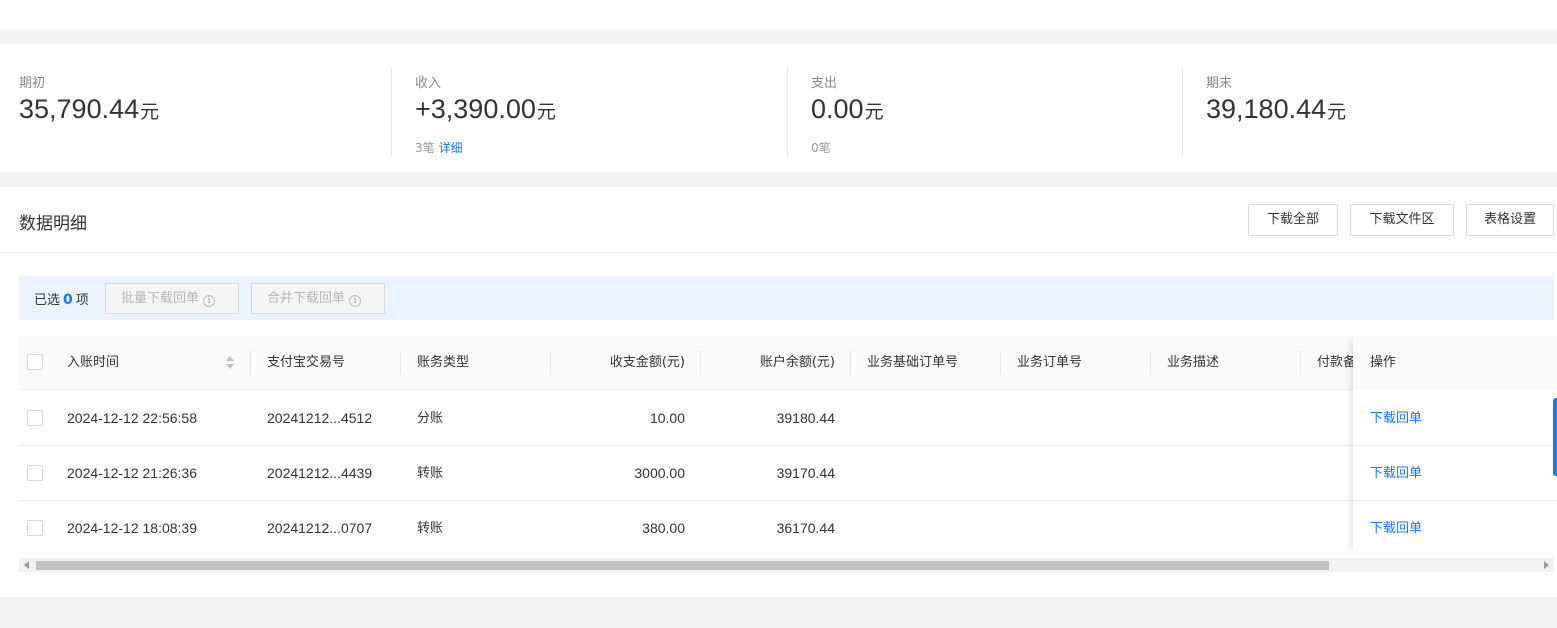 The image size is (1557, 628). Describe the element at coordinates (53, 224) in the screenshot. I see `detail-title: 数据明细` at that location.